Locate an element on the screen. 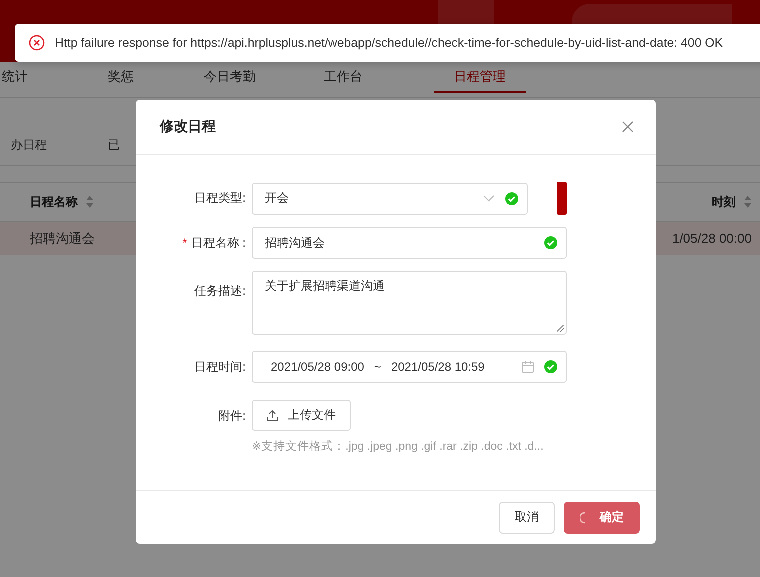  type-select: 开会 is located at coordinates (390, 198).